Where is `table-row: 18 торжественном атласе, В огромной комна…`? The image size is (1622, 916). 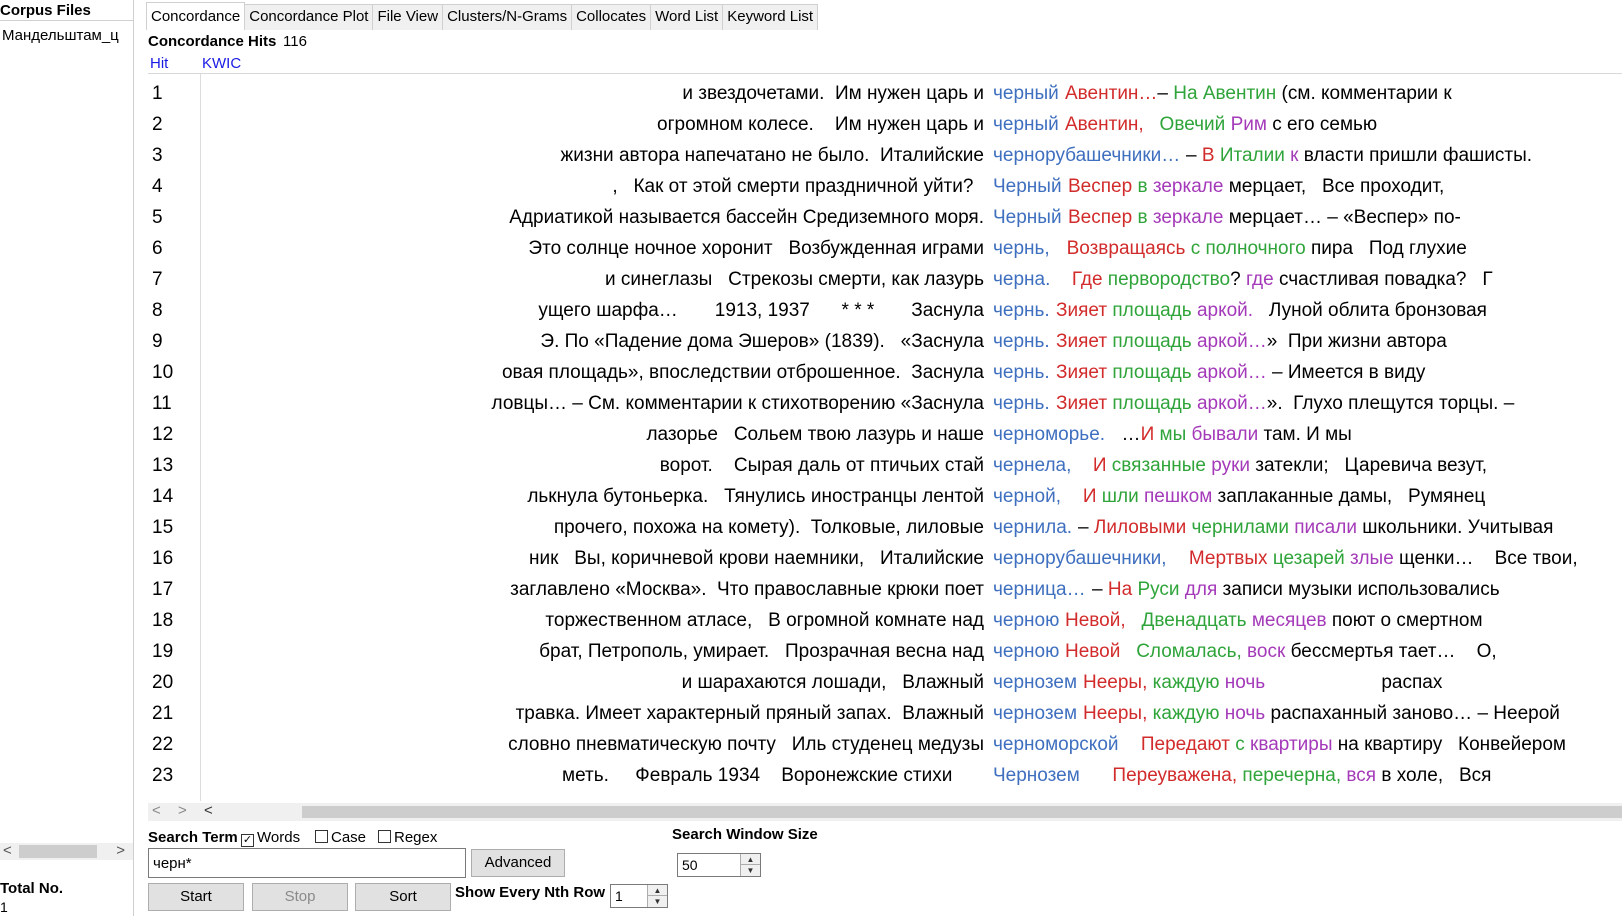
table-row: 18 торжественном атласе, В огромной комна… is located at coordinates (885, 620).